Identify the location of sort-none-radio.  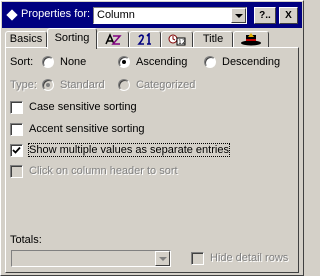
(48, 62).